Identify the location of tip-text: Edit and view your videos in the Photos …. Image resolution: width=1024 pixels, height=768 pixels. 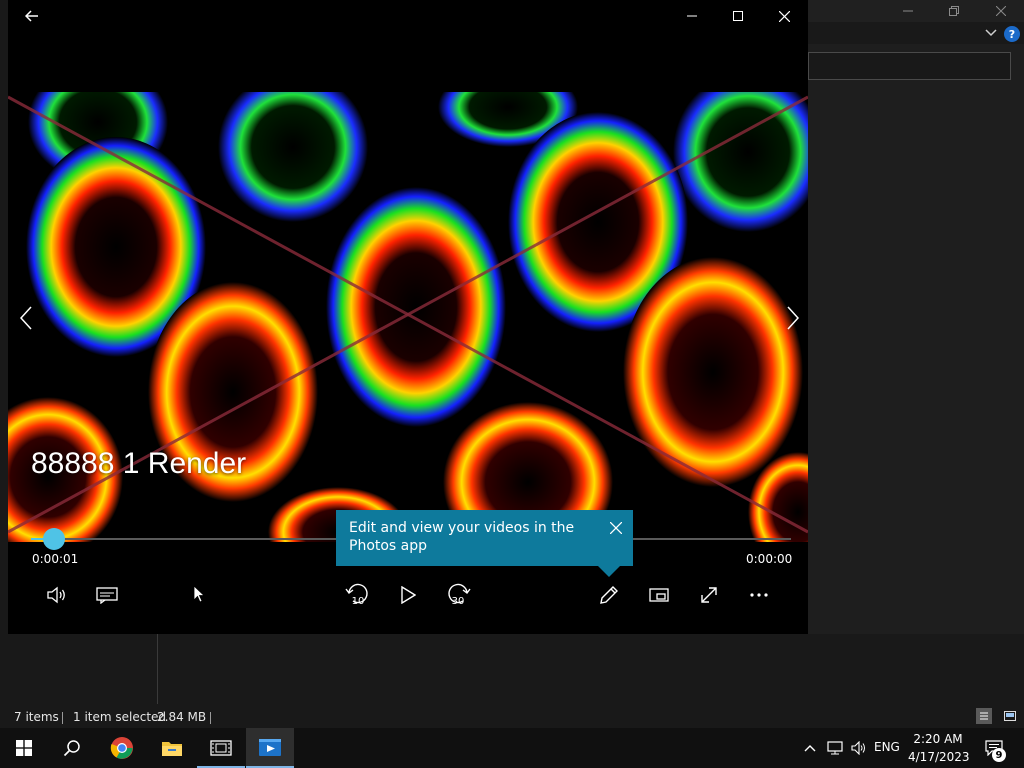
(462, 537).